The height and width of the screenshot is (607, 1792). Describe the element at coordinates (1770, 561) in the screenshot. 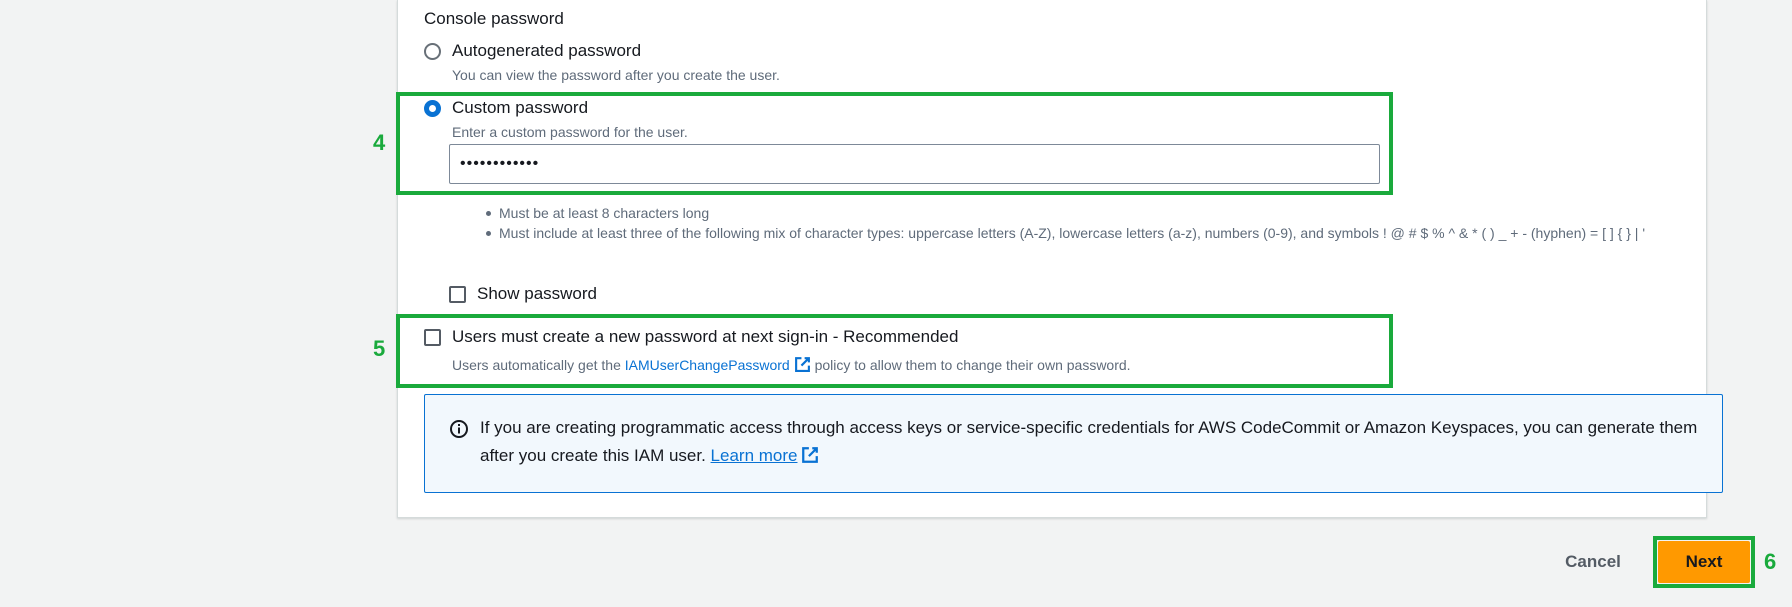

I see `step-6-number: 6` at that location.